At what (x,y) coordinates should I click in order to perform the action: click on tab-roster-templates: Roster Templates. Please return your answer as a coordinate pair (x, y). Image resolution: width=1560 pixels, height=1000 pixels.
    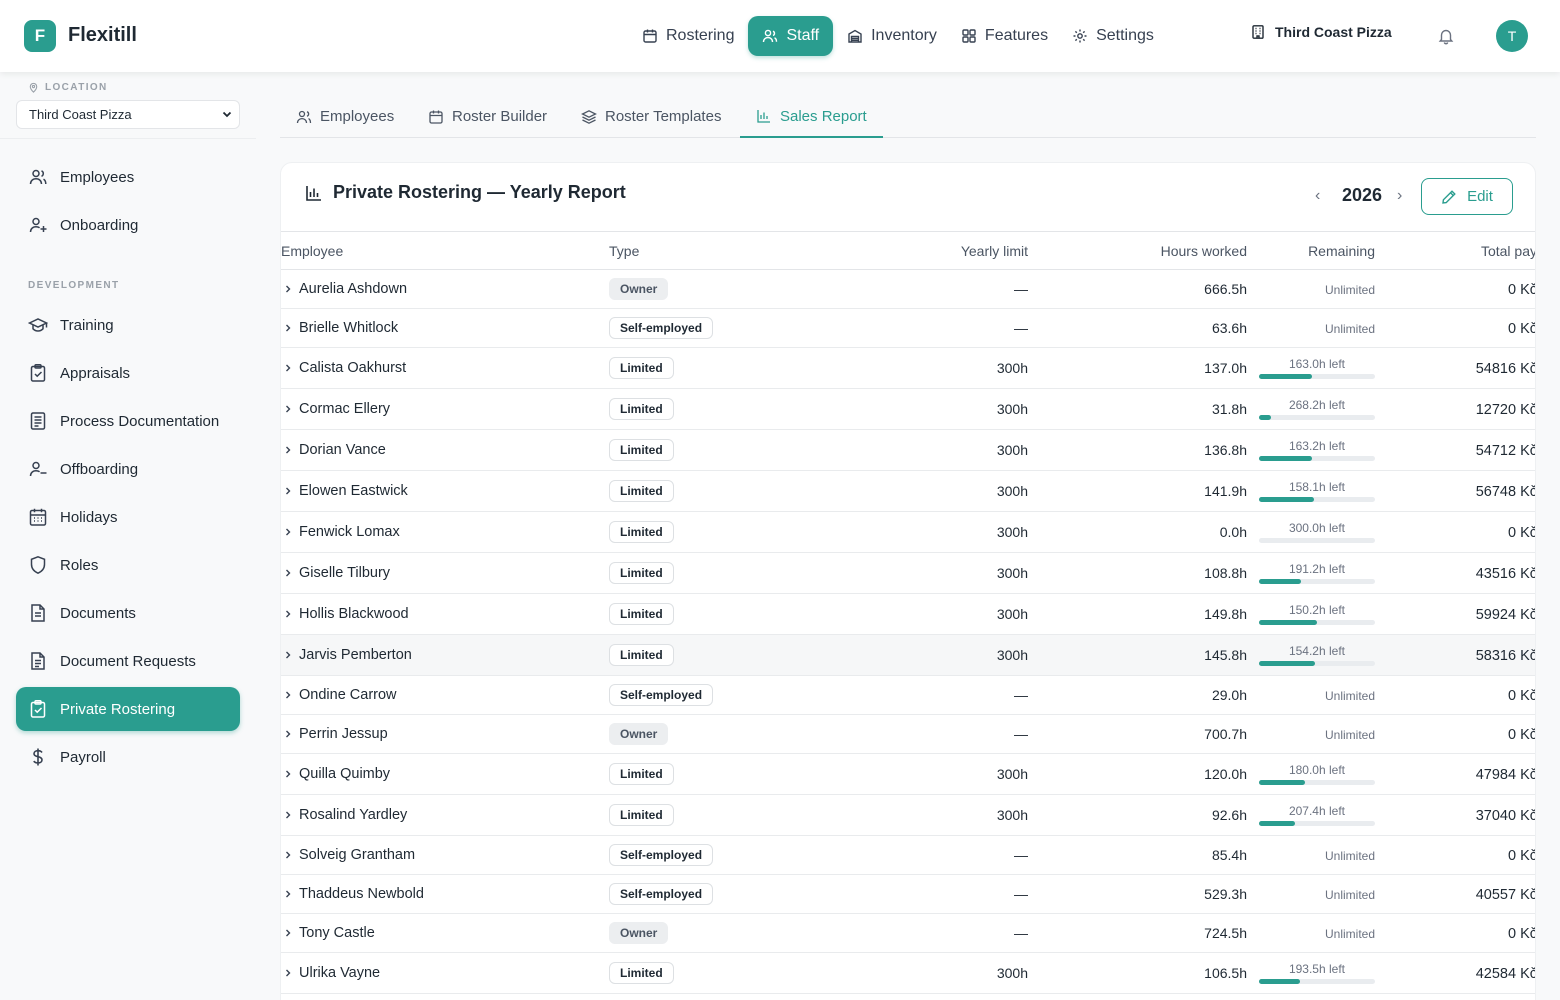
    Looking at the image, I should click on (651, 116).